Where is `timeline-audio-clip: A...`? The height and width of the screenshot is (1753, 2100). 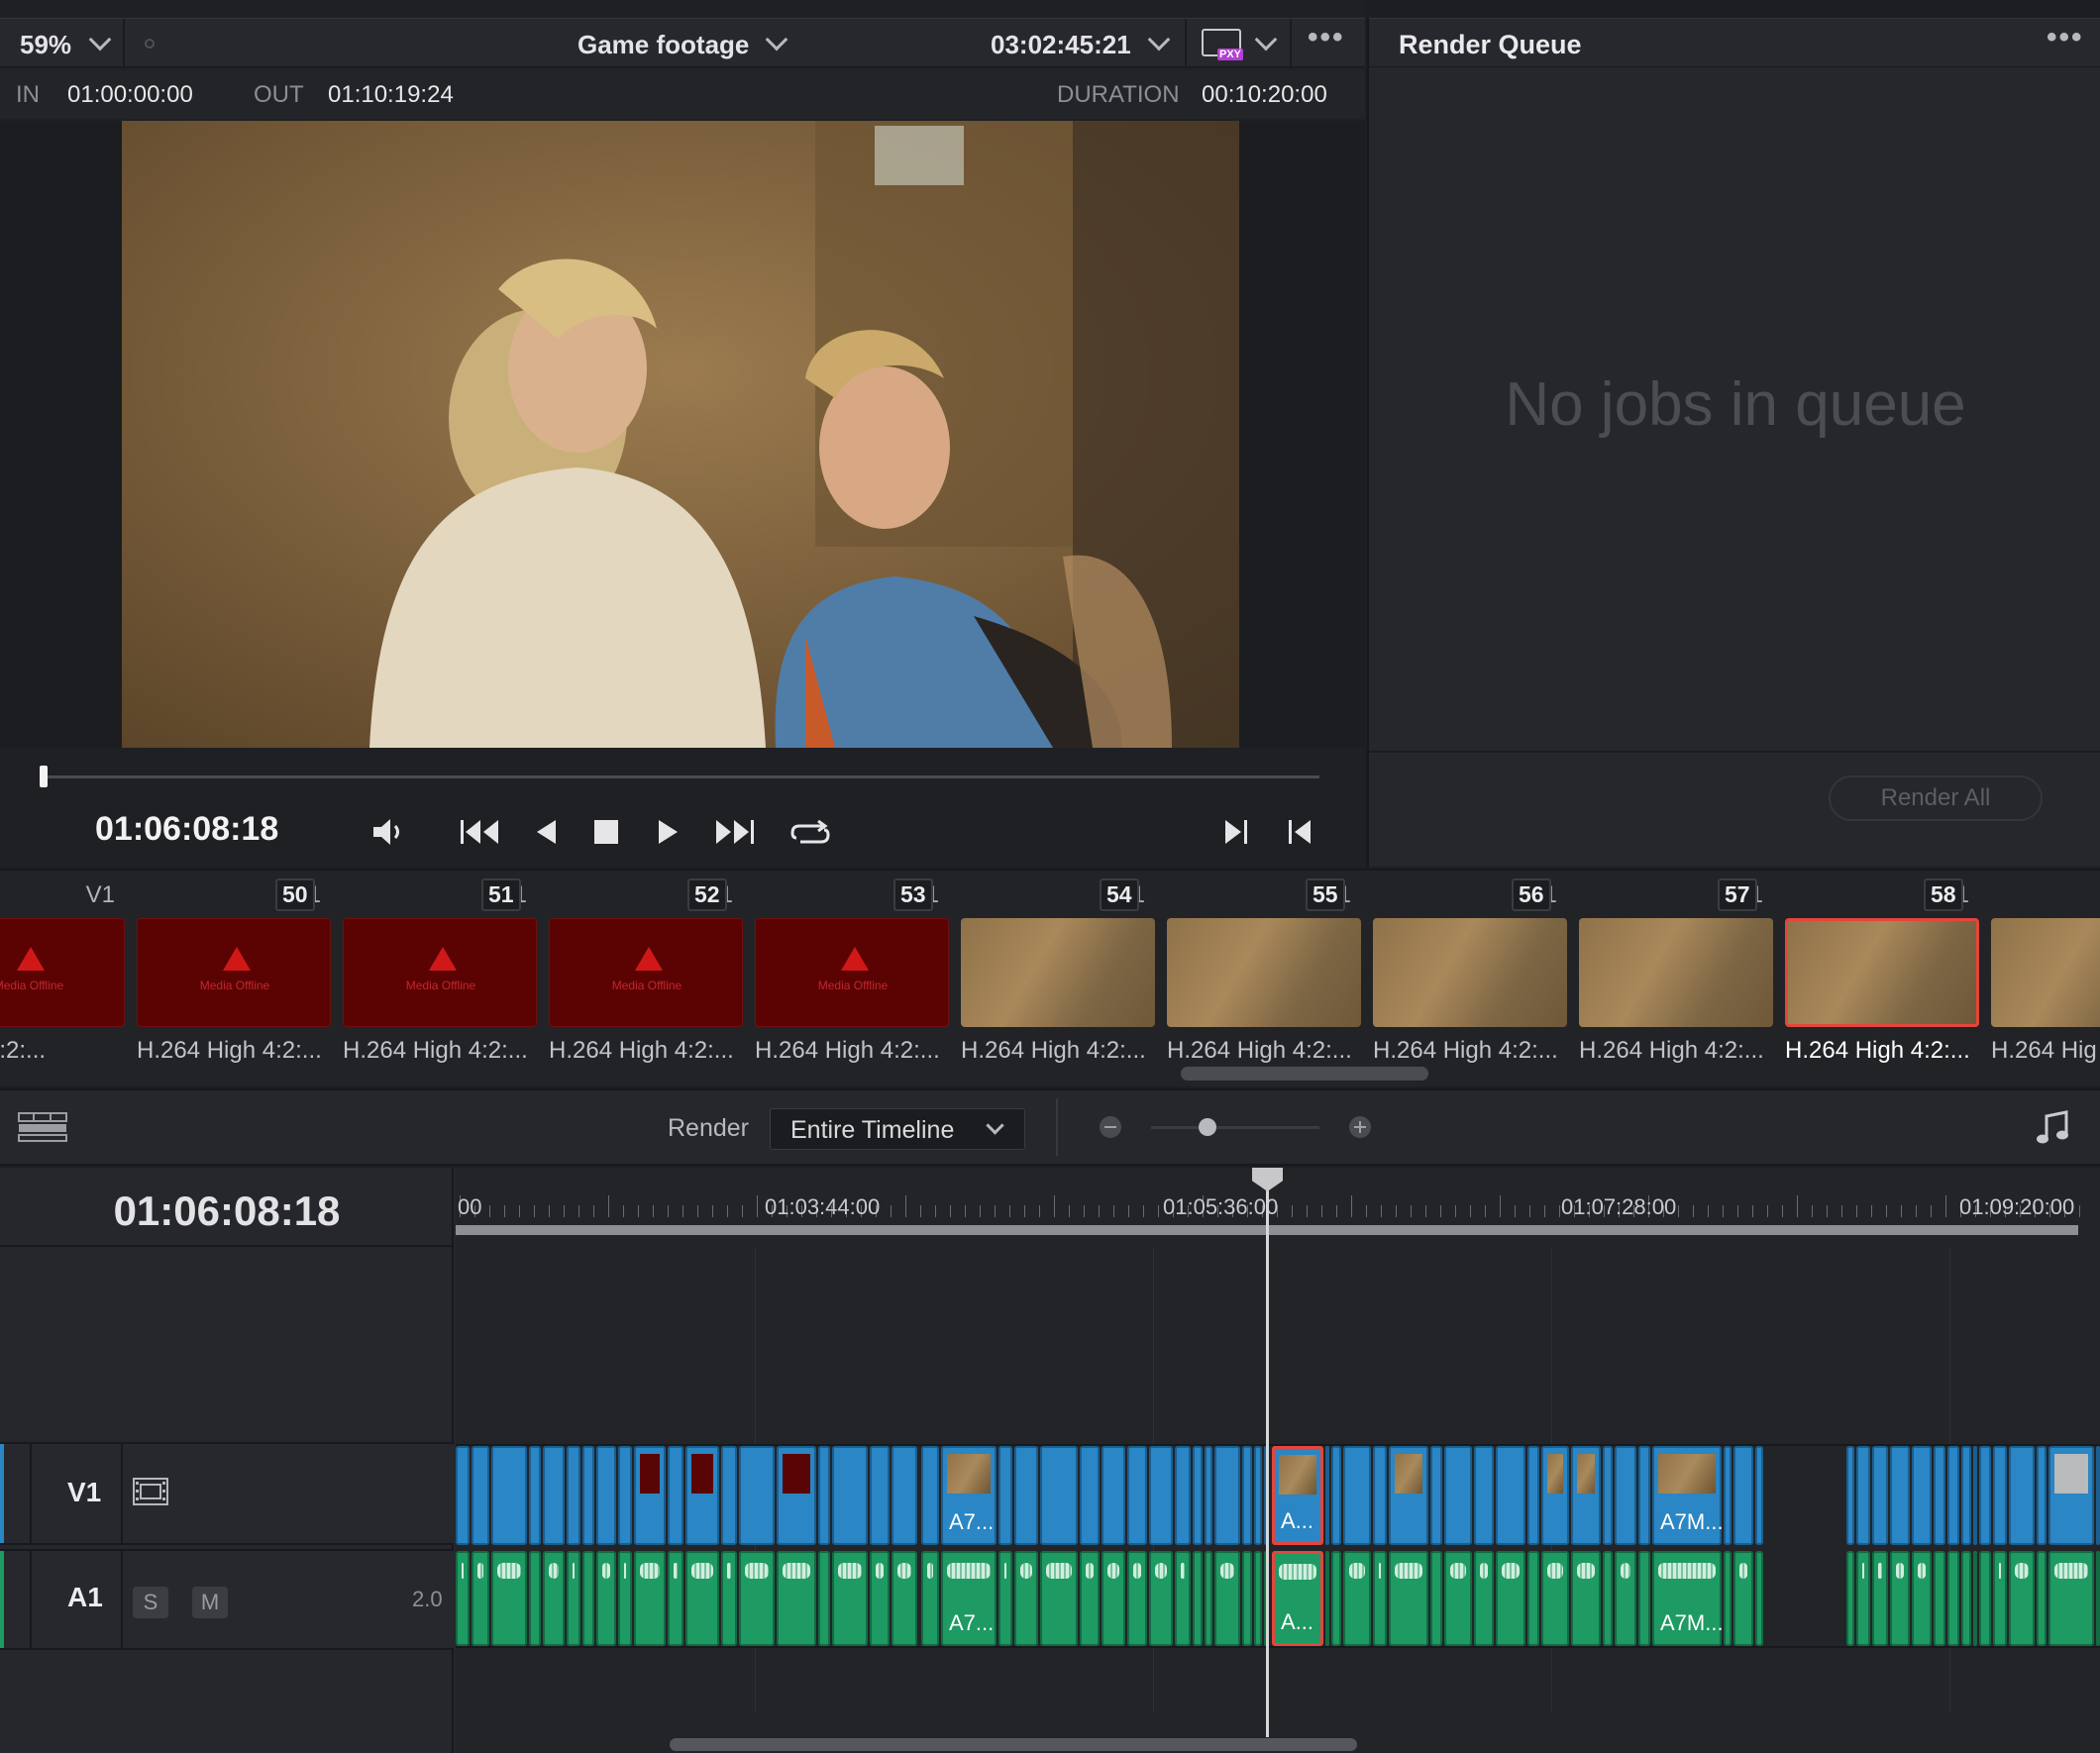 timeline-audio-clip: A... is located at coordinates (1297, 1598).